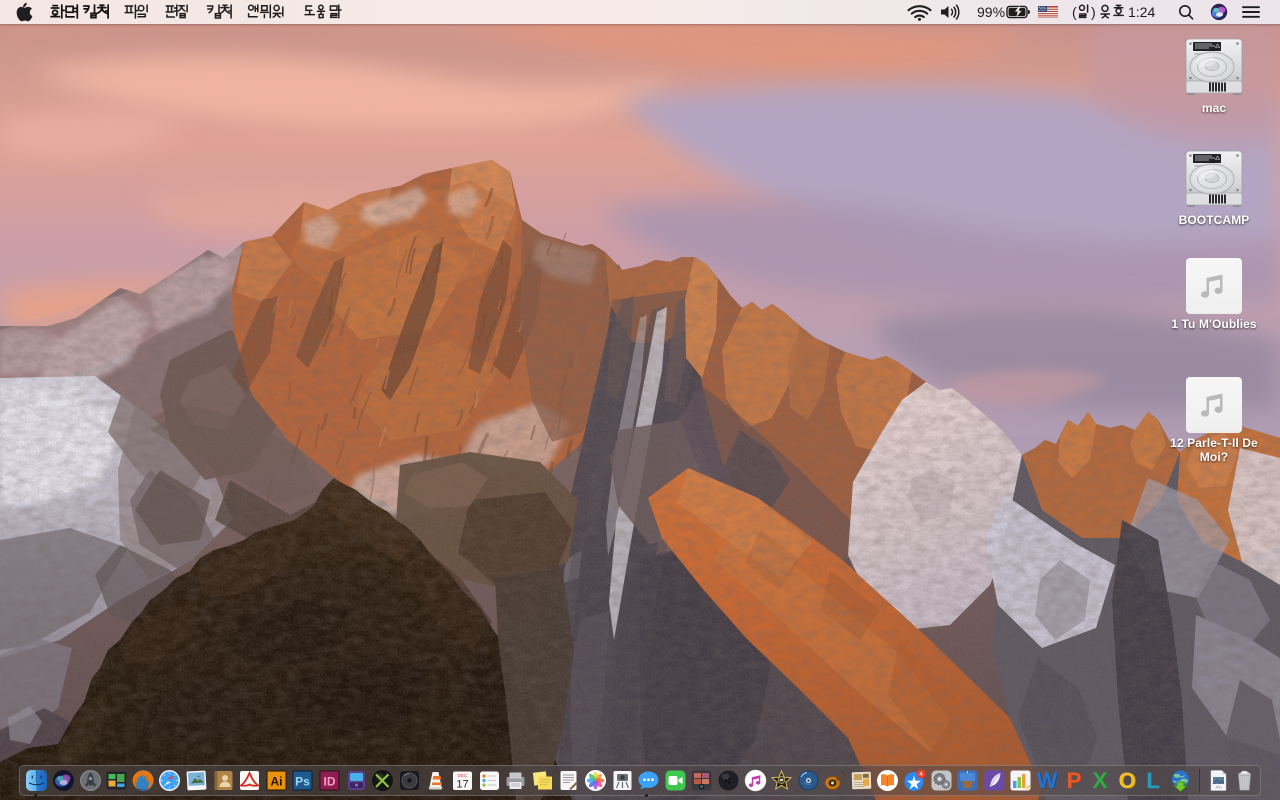  What do you see at coordinates (1126, 780) in the screenshot?
I see `svg-text: O` at bounding box center [1126, 780].